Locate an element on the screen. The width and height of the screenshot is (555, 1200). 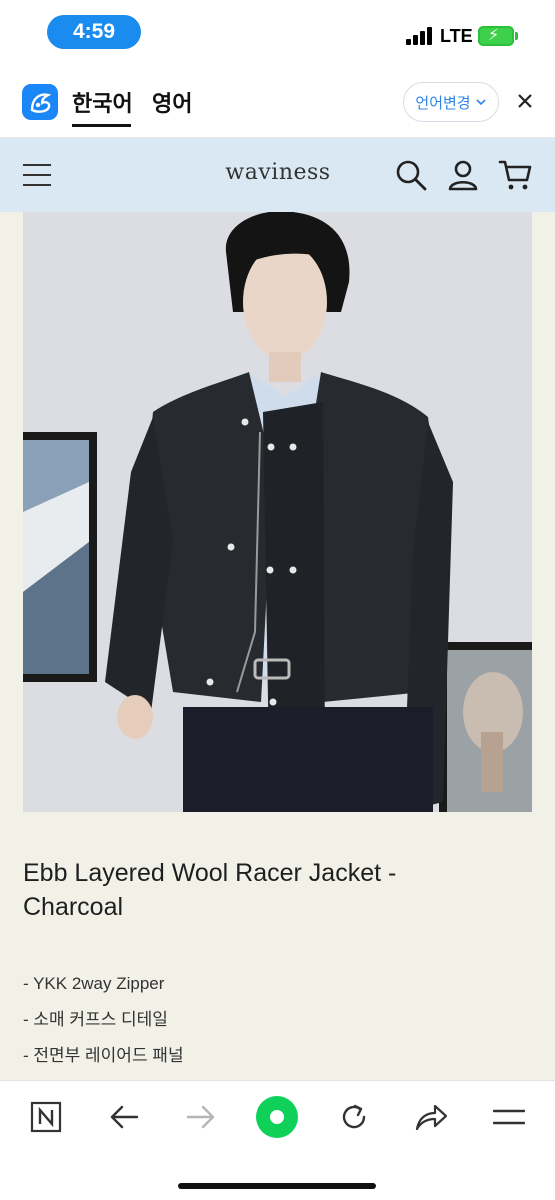
browser-toolbar is located at coordinates (277, 1140).